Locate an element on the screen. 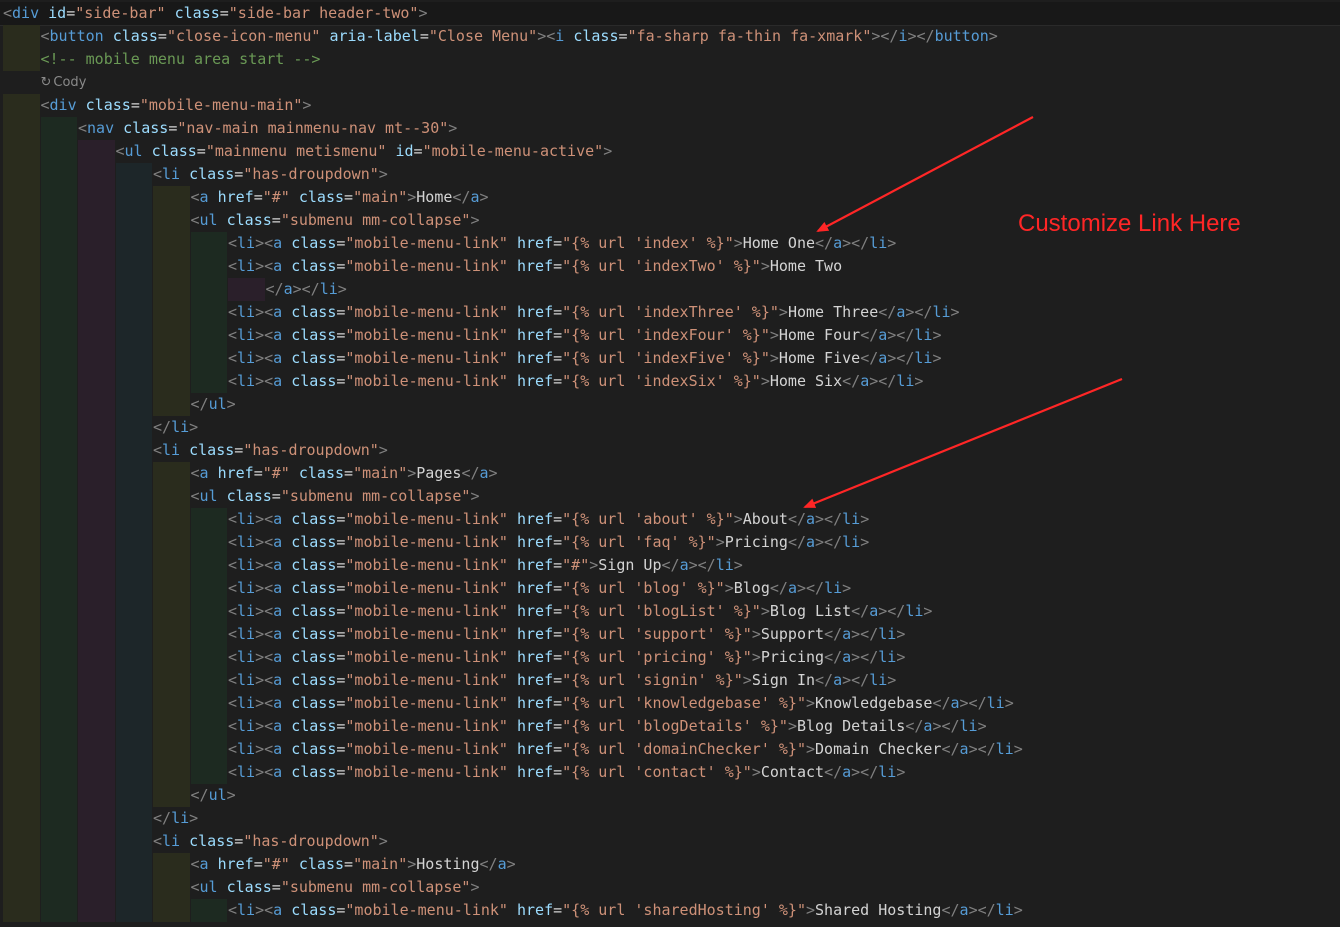  code-token: ul is located at coordinates (208, 220).